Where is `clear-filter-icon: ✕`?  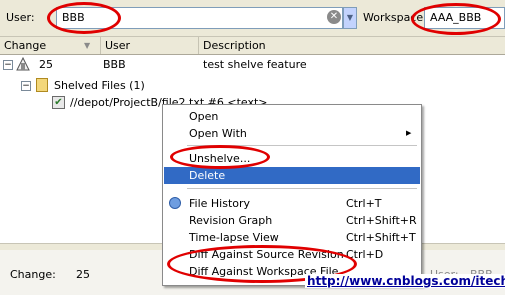
clear-filter-icon: ✕ is located at coordinates (334, 17).